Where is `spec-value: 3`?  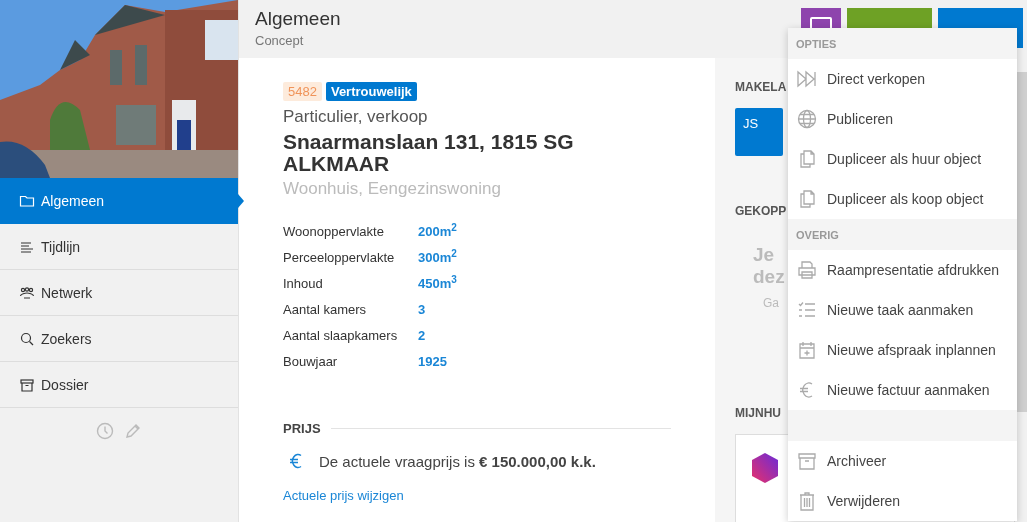
spec-value: 3 is located at coordinates (422, 310).